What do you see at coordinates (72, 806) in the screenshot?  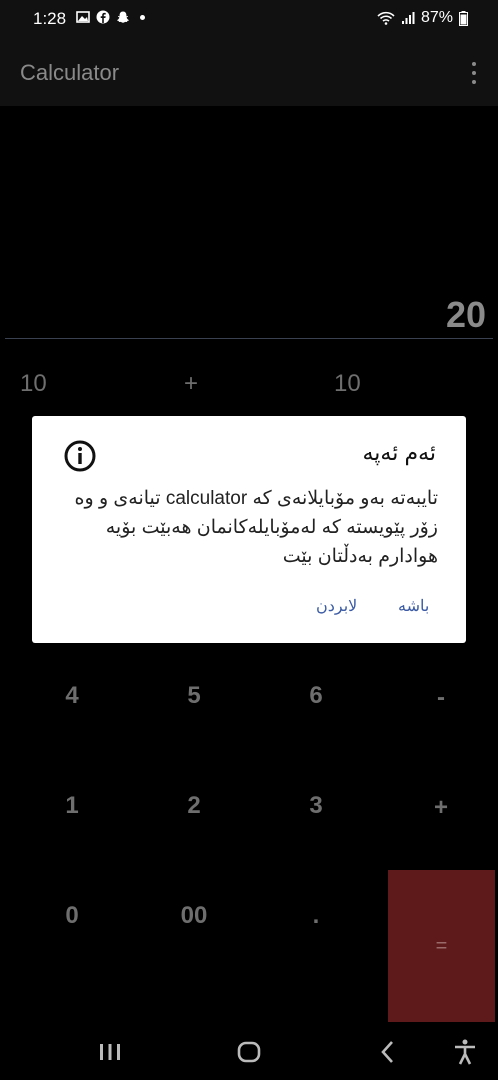 I see `key-1: 1` at bounding box center [72, 806].